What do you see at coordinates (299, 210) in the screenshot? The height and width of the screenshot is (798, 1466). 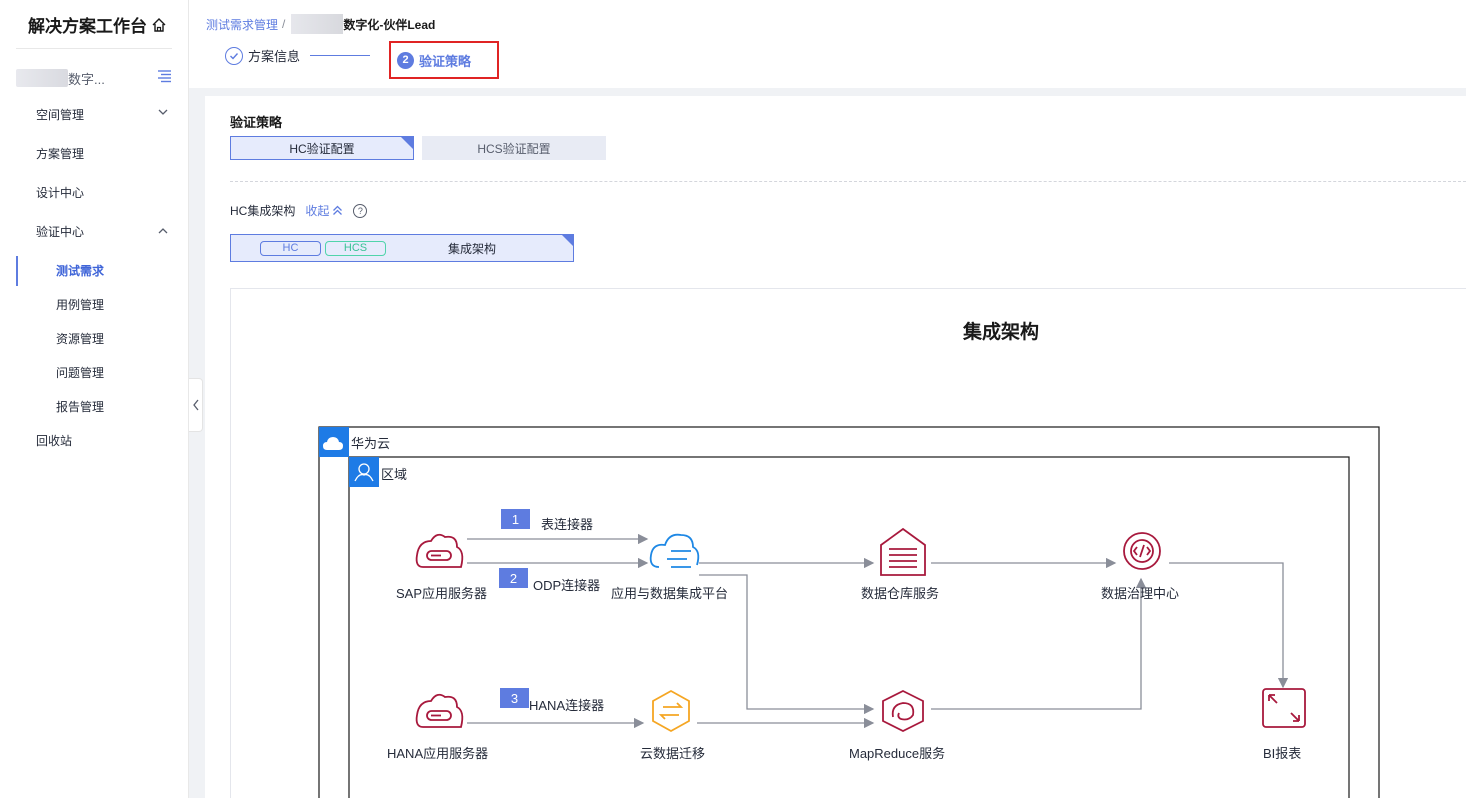 I see `hc-arch-row: HC集成架构 收起 ?` at bounding box center [299, 210].